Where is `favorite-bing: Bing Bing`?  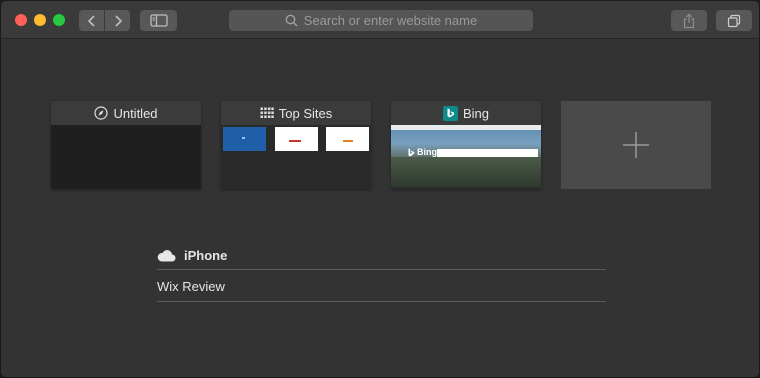
favorite-bing: Bing Bing is located at coordinates (466, 145).